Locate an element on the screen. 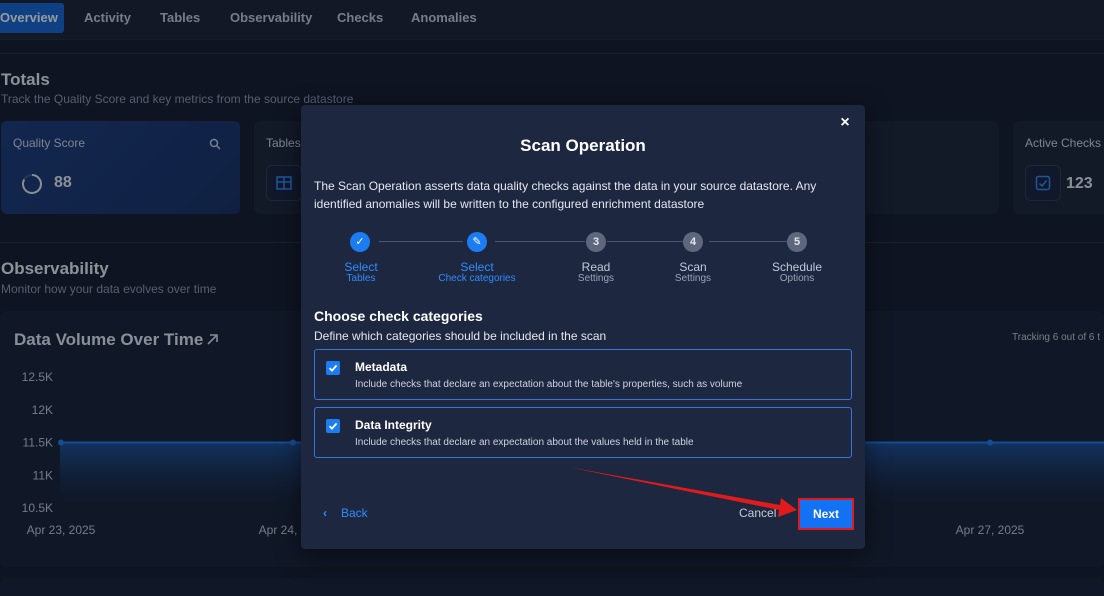 The image size is (1104, 596). next-button: Next is located at coordinates (826, 514).